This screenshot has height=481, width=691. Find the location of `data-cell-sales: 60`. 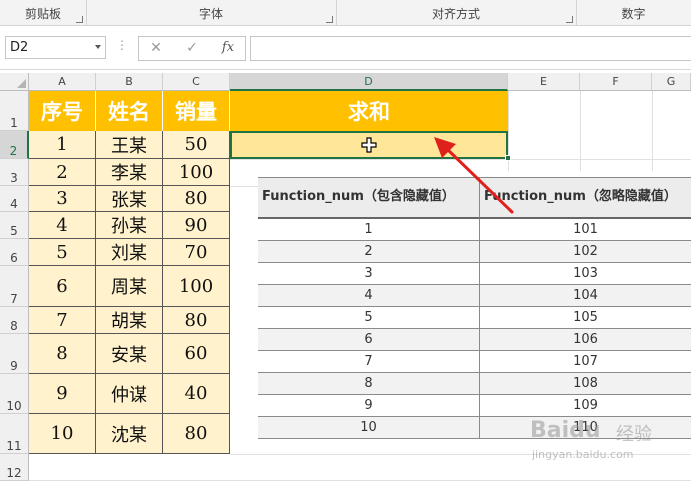

data-cell-sales: 60 is located at coordinates (196, 354).